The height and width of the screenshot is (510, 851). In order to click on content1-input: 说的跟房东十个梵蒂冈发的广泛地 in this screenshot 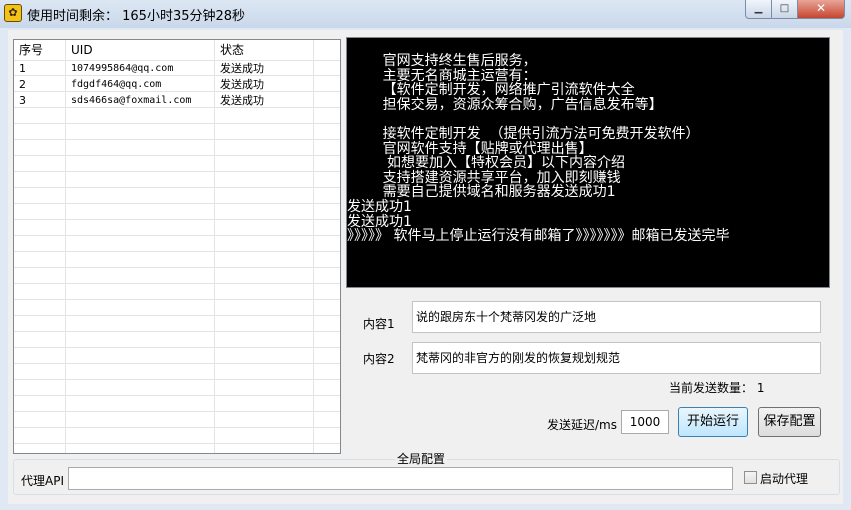, I will do `click(616, 317)`.